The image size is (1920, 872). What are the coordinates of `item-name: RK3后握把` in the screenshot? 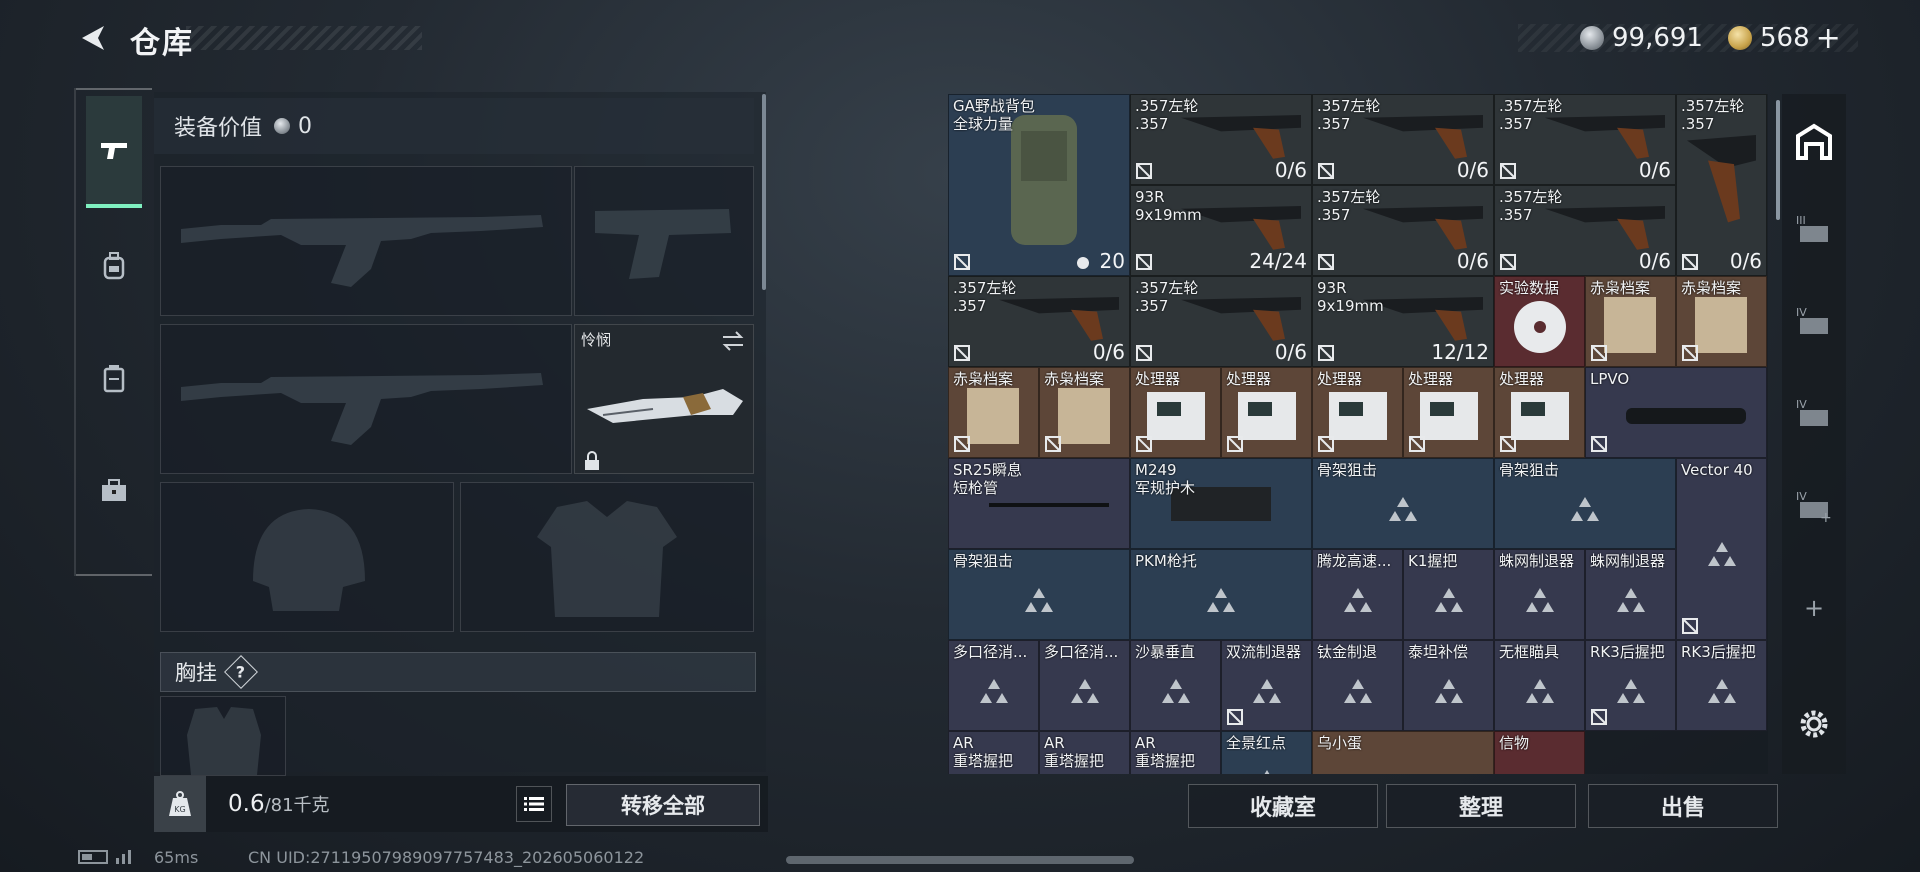 It's located at (1718, 652).